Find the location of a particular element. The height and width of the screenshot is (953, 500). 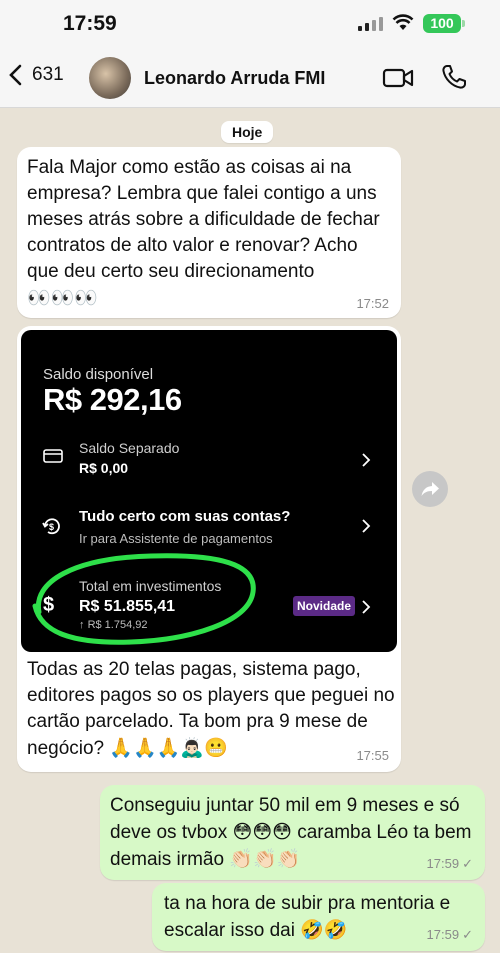

forward-arrow-icon is located at coordinates (430, 489).